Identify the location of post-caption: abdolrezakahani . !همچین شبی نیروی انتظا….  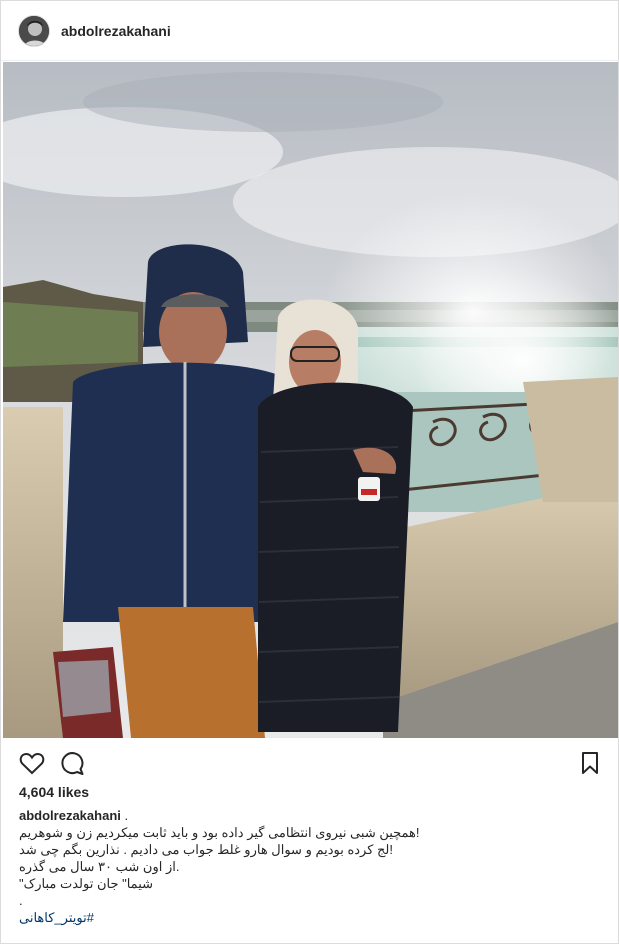
(314, 866).